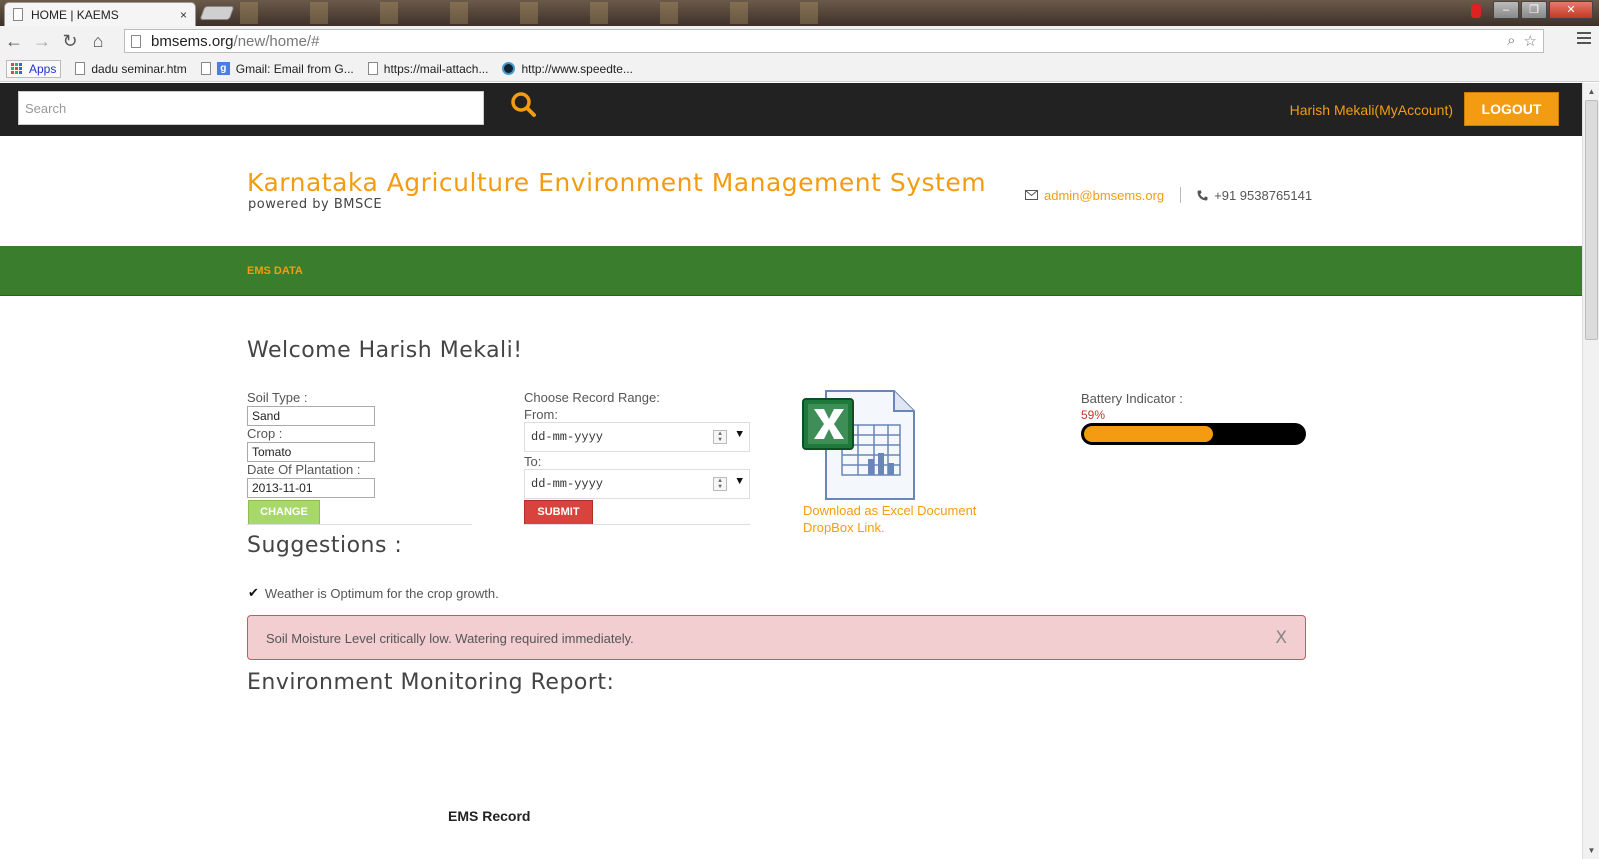  What do you see at coordinates (637, 437) in the screenshot?
I see `from-date-input: dd-mm-yyyy ▲ ▼ ▼` at bounding box center [637, 437].